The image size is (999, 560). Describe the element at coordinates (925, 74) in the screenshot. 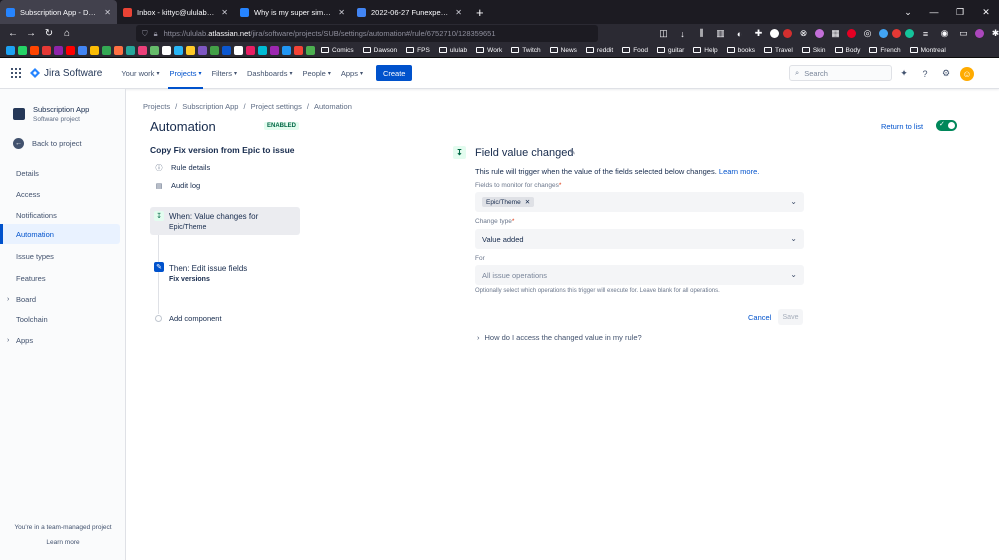

I see `help-icon: ?` at that location.